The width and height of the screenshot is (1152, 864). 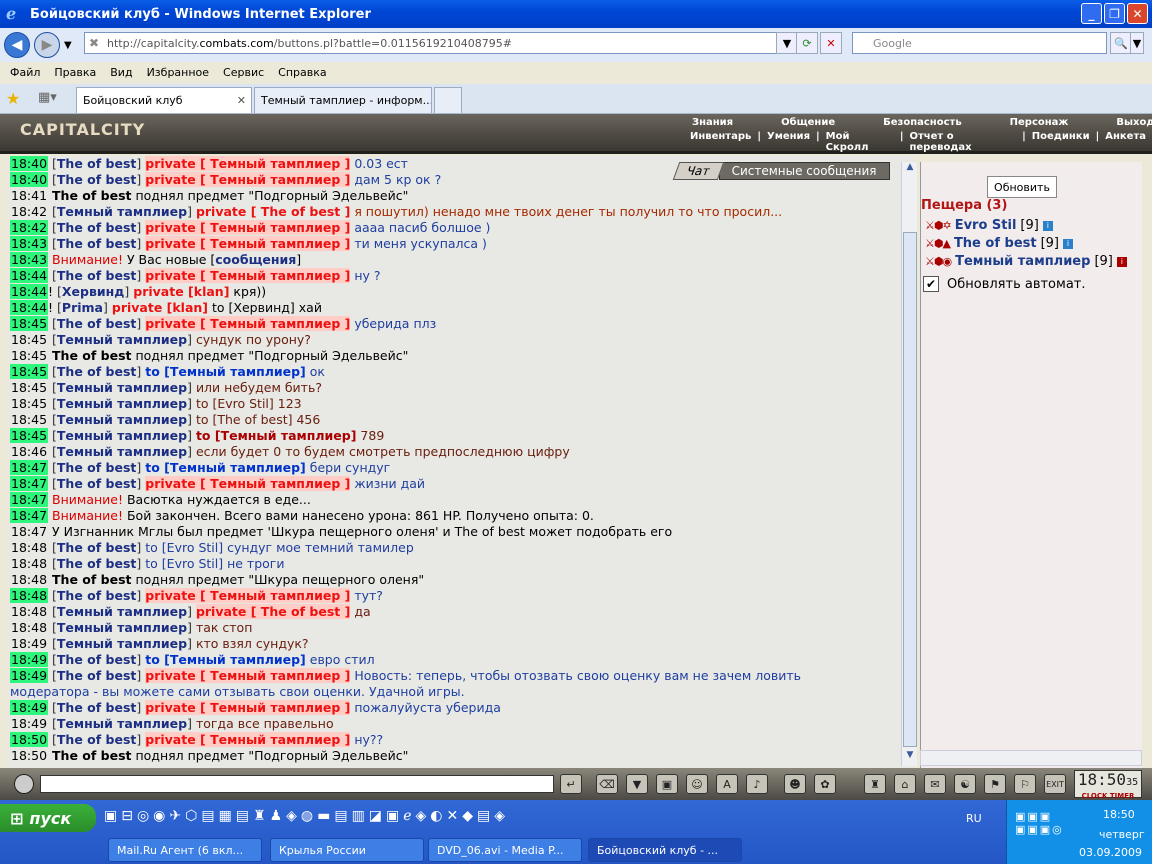 What do you see at coordinates (727, 784) in the screenshot?
I see `font-icon: A` at bounding box center [727, 784].